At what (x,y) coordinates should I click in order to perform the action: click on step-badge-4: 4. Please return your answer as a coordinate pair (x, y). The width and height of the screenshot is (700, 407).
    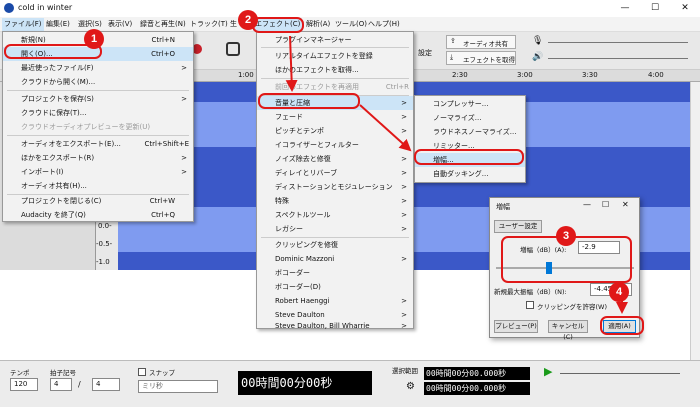
    Looking at the image, I should click on (619, 292).